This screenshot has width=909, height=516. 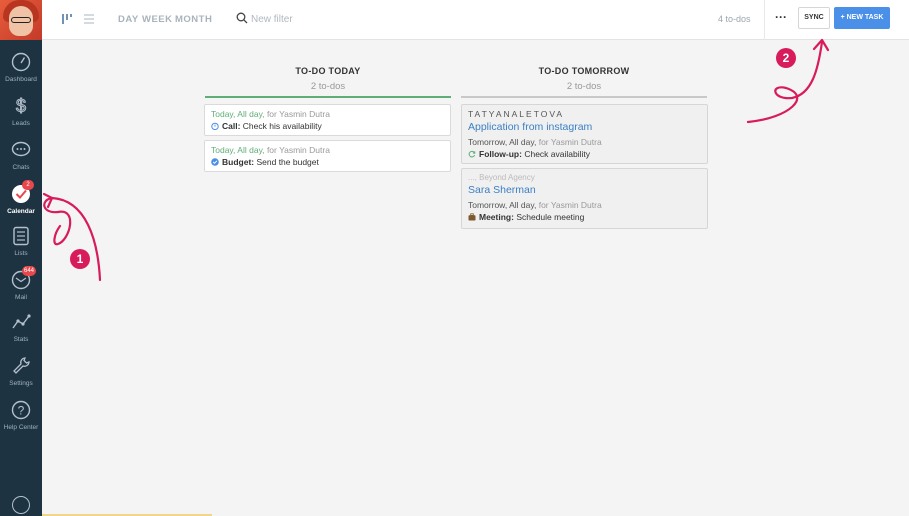 I want to click on sidebar-item-label: Leads, so click(x=21, y=123).